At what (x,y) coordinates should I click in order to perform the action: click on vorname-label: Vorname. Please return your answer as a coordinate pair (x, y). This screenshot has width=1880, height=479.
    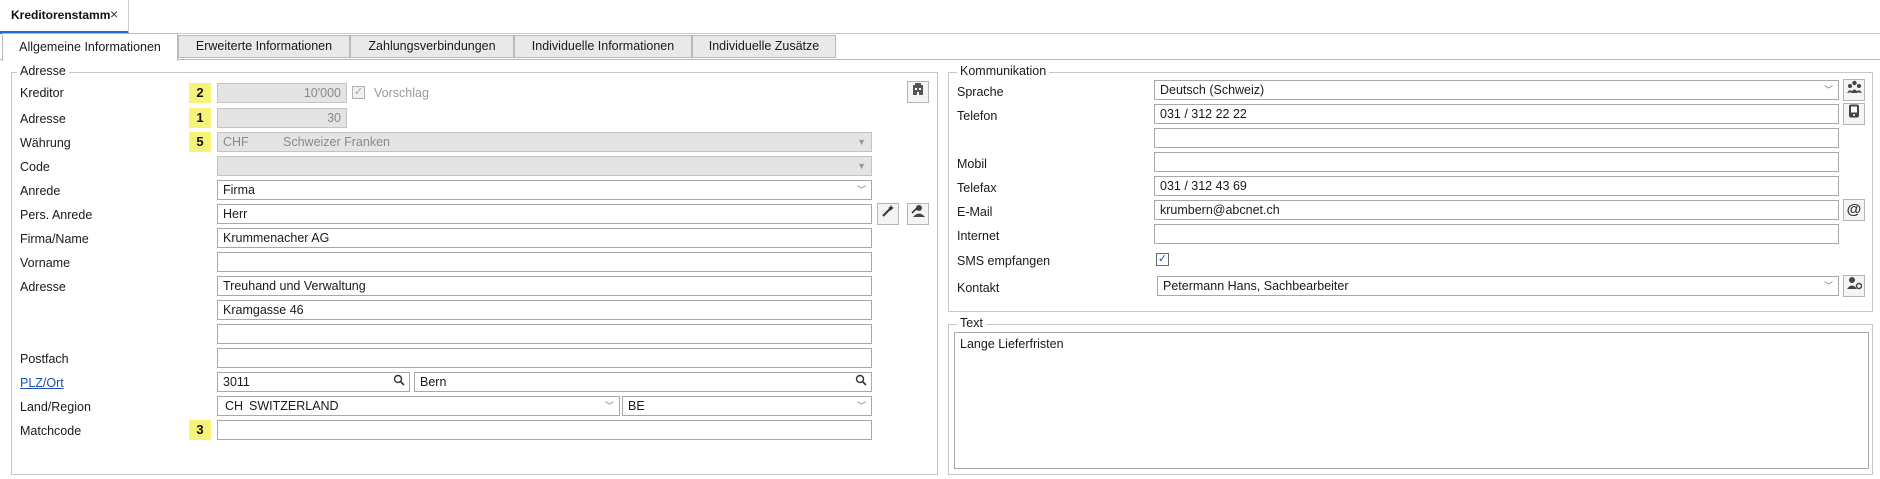
    Looking at the image, I should click on (45, 263).